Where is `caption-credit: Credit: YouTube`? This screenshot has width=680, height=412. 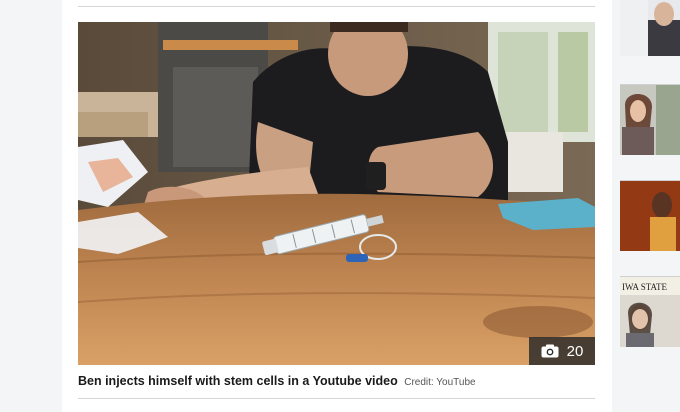
caption-credit: Credit: YouTube is located at coordinates (440, 382).